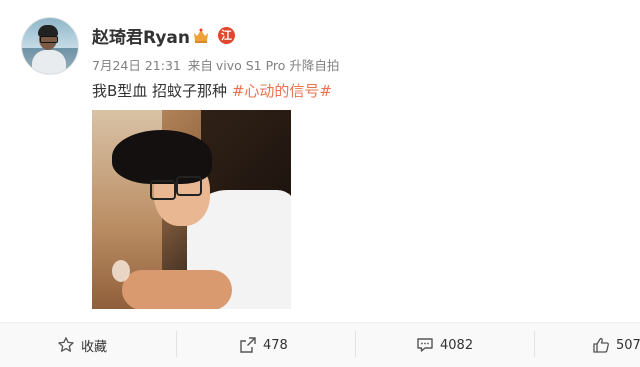  I want to click on username-link: 赵琦君Ryan, so click(141, 35).